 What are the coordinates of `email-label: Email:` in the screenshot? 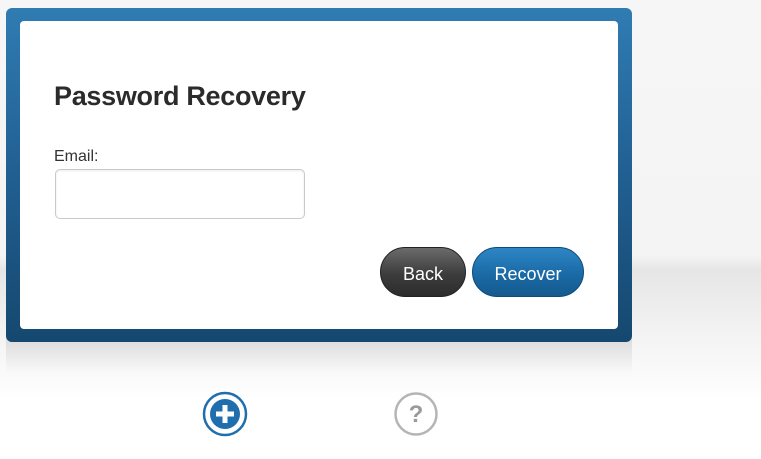 It's located at (76, 156).